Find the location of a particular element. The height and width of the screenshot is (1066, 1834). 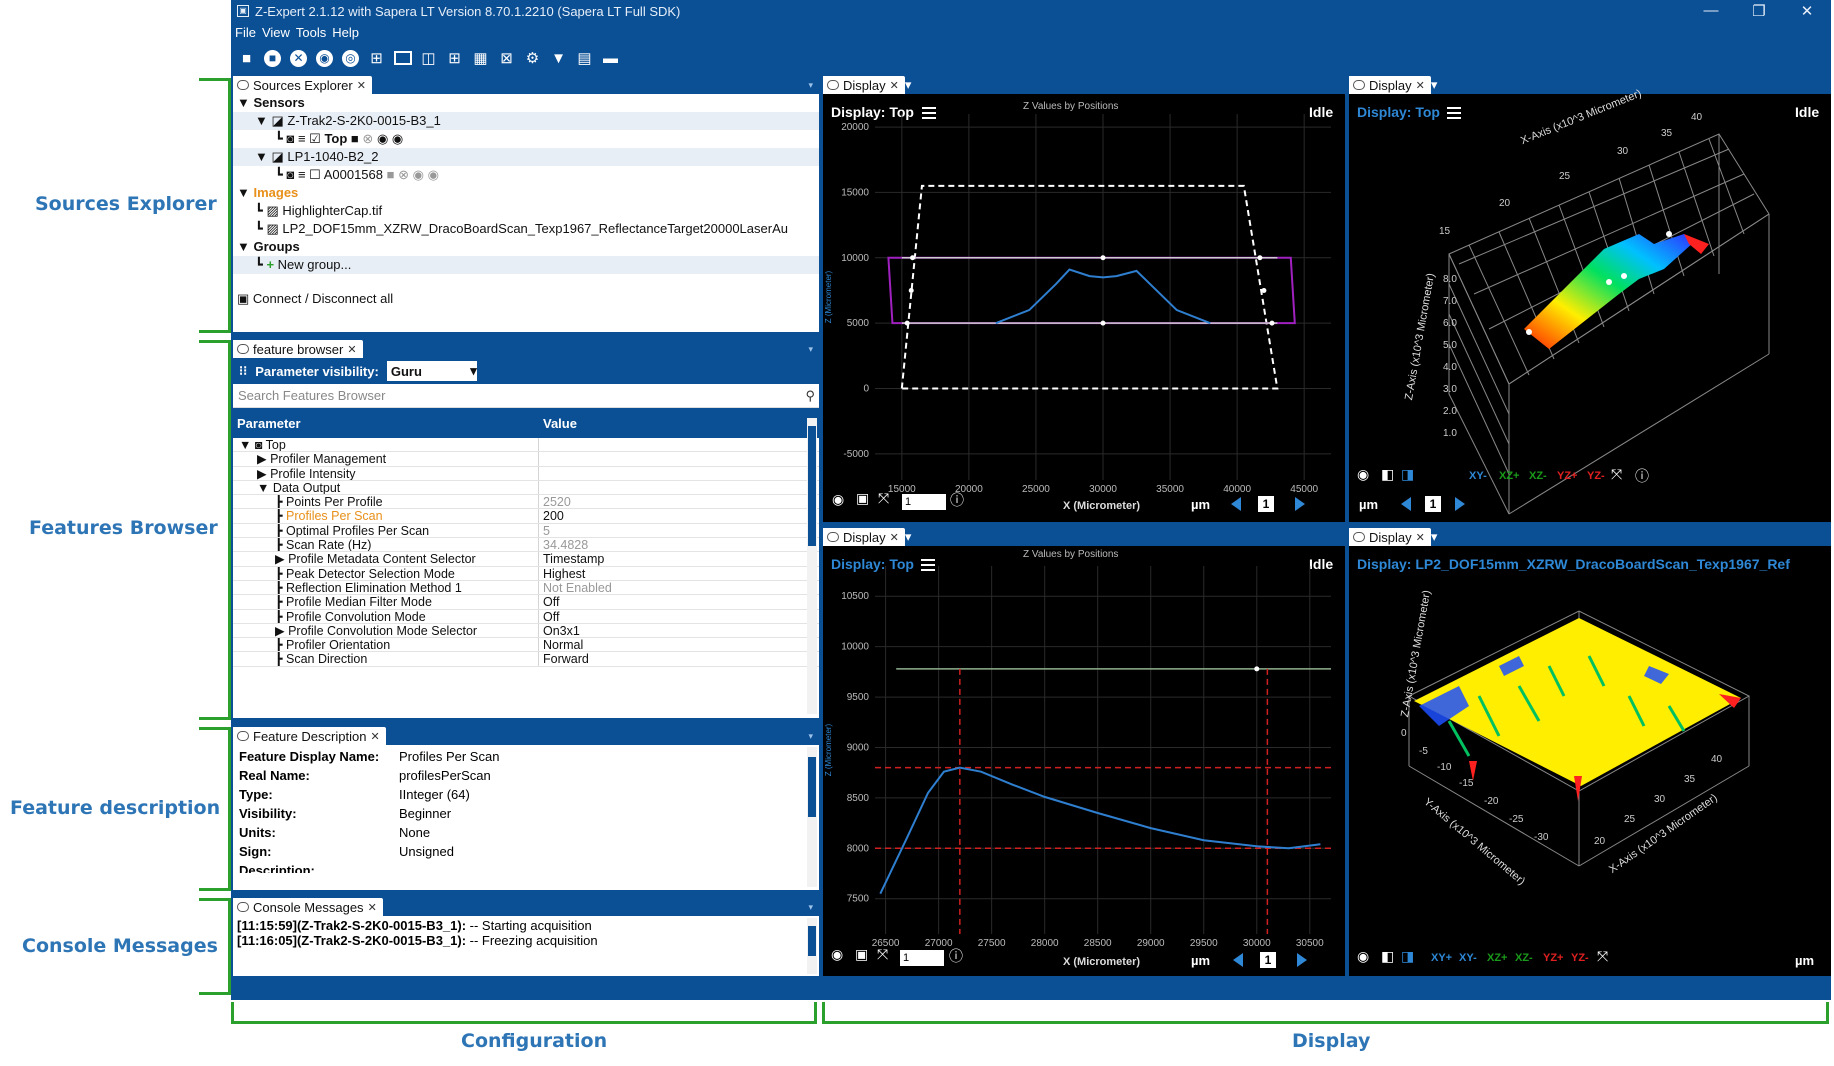

grid-scrollbar is located at coordinates (812, 566).